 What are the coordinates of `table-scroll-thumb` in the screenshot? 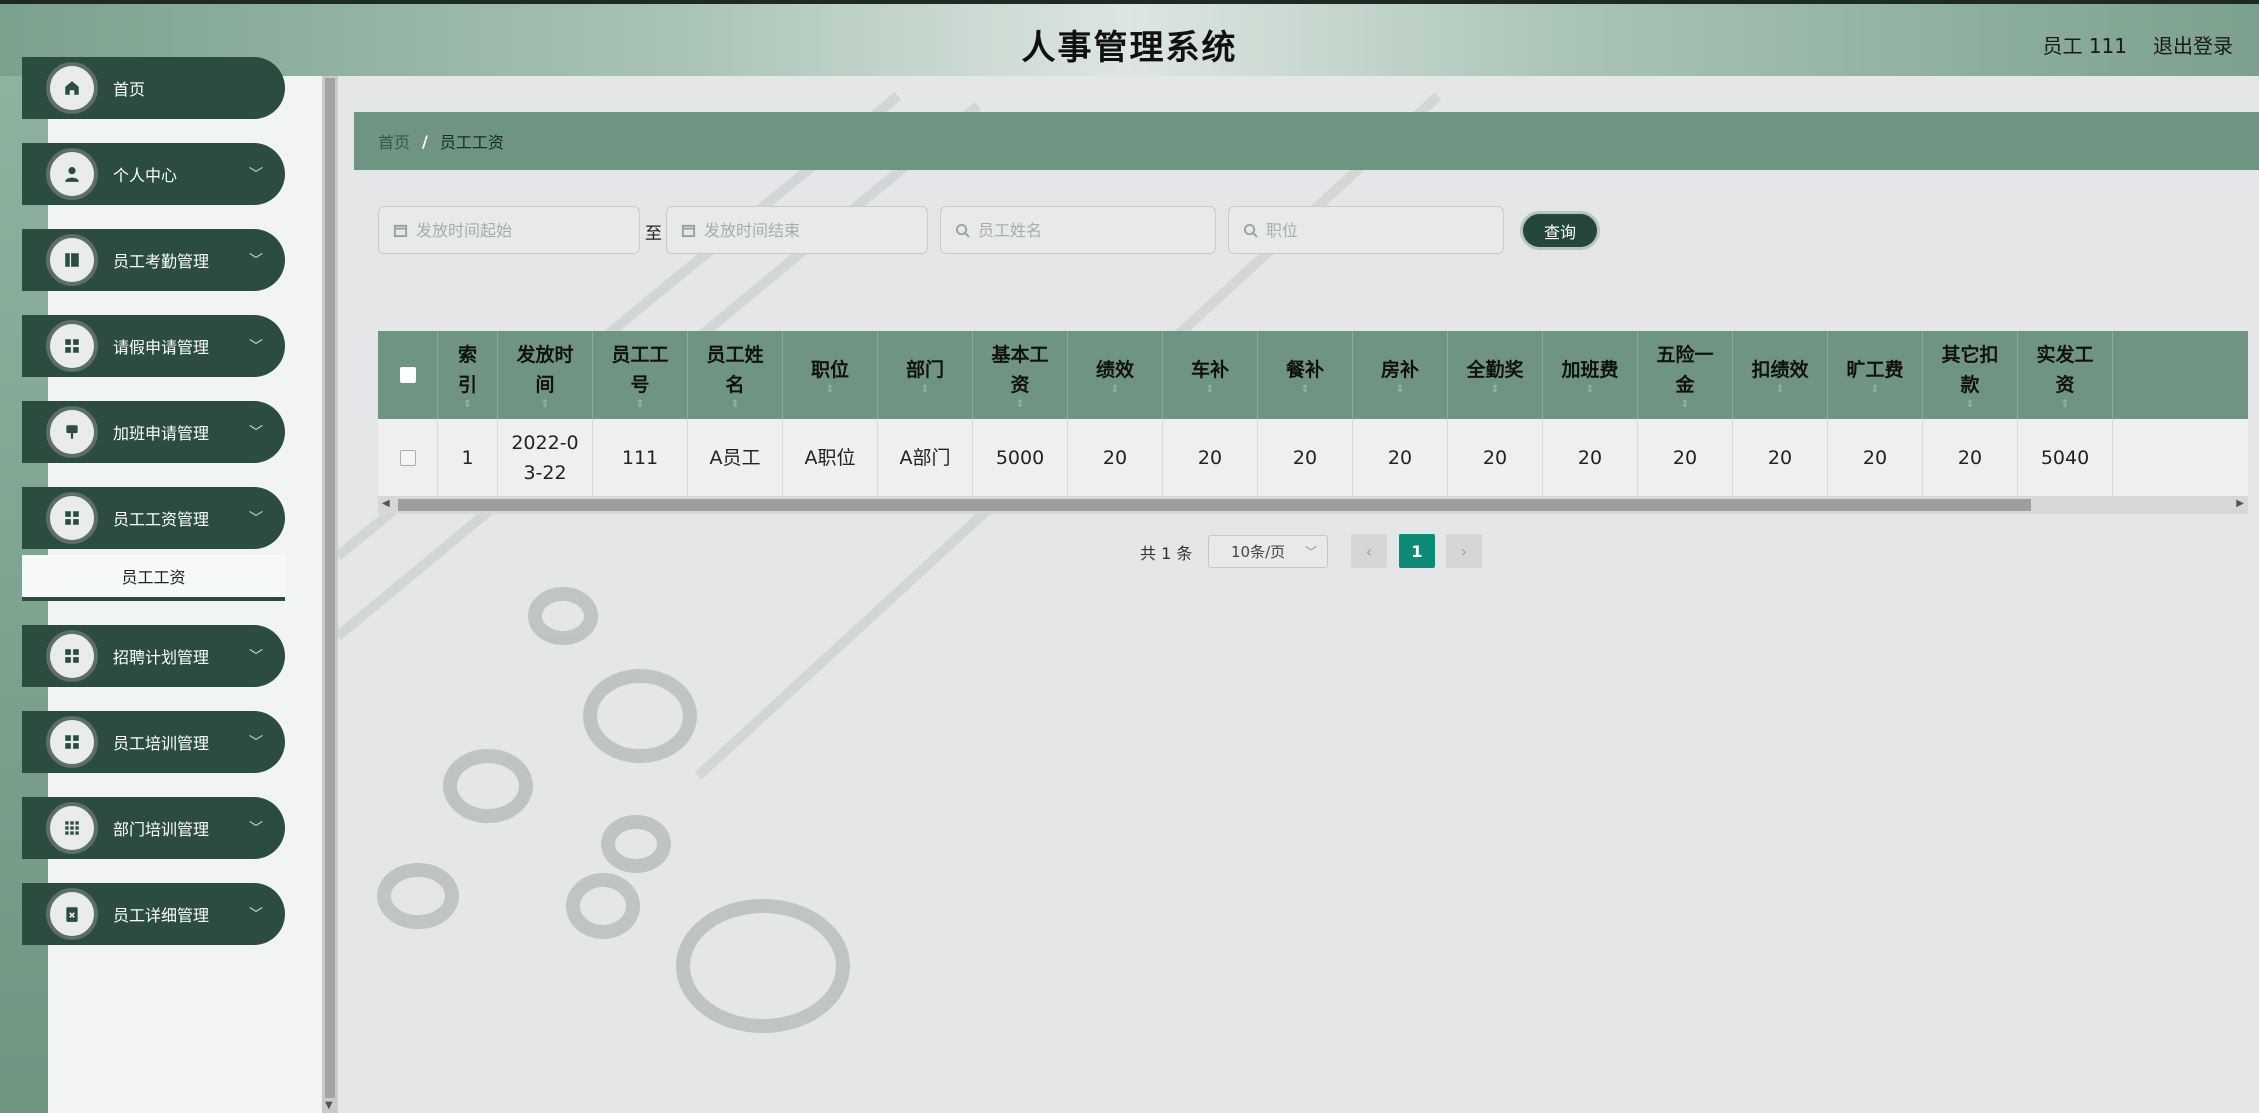 It's located at (1214, 505).